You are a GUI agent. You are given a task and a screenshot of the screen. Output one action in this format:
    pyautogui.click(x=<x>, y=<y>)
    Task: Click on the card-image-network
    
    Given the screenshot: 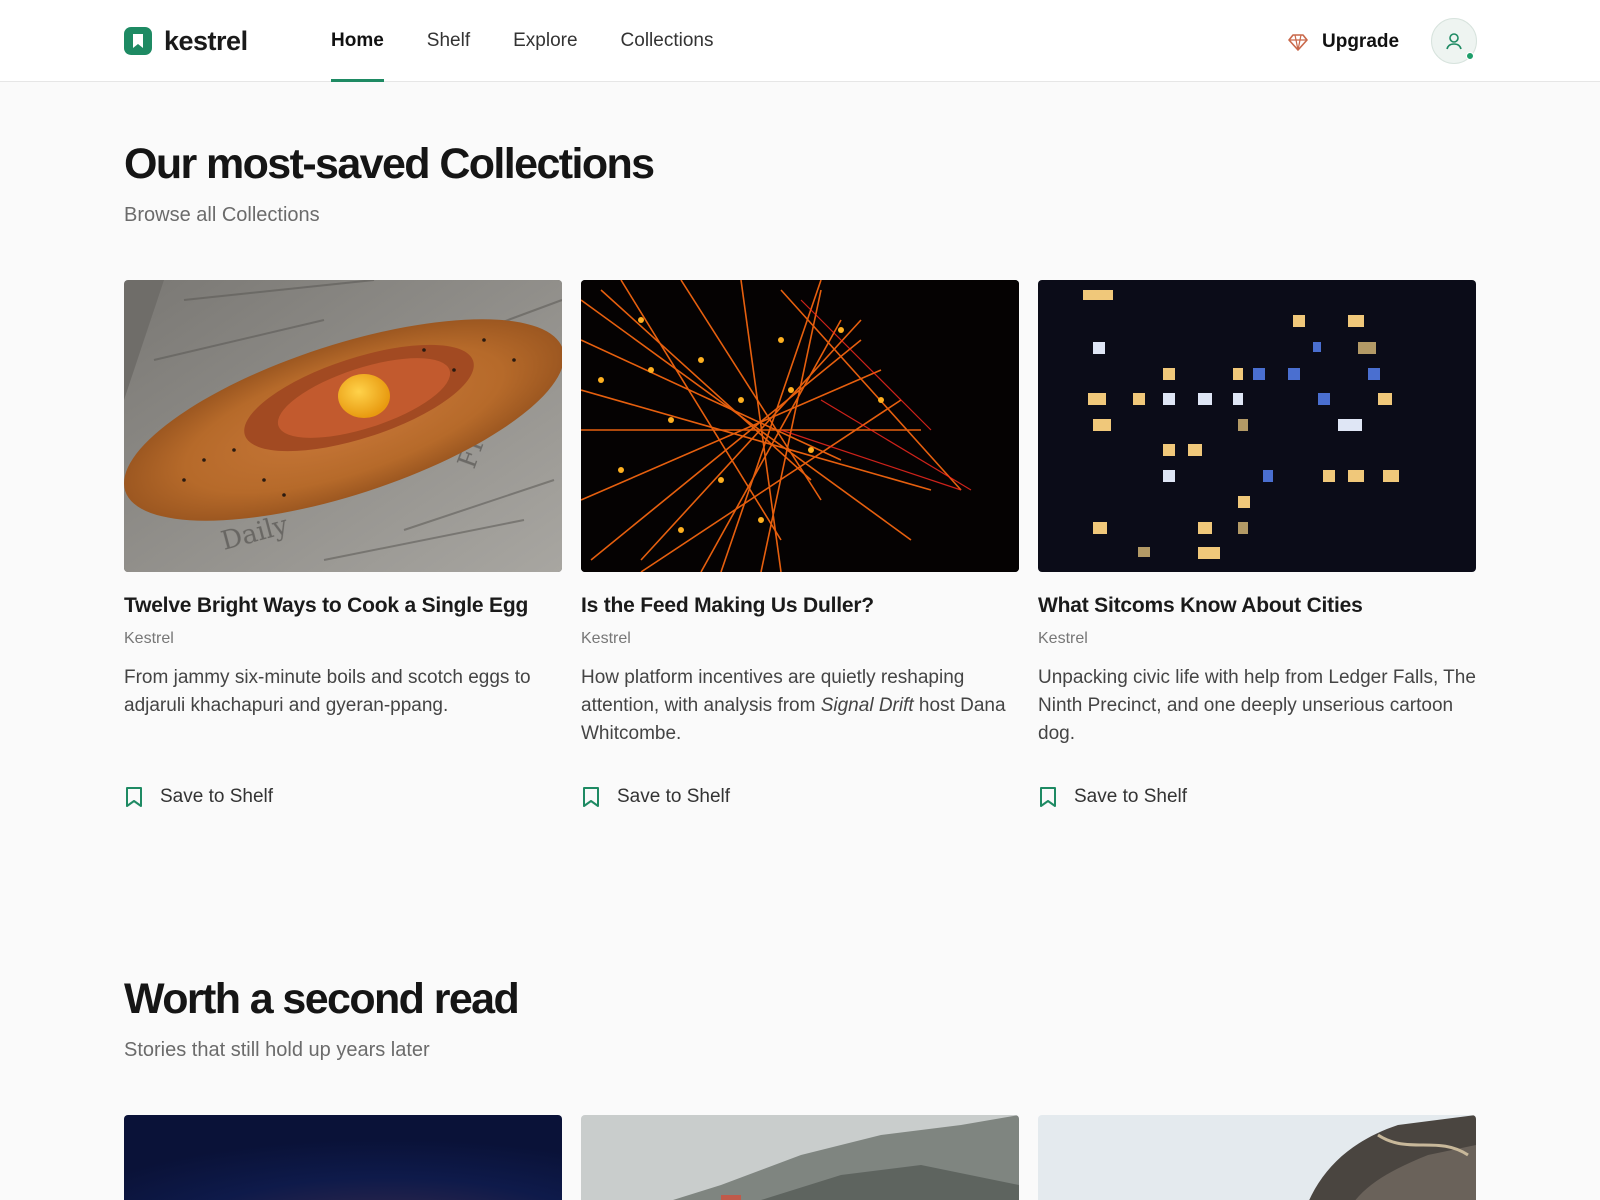 What is the action you would take?
    pyautogui.click(x=800, y=426)
    